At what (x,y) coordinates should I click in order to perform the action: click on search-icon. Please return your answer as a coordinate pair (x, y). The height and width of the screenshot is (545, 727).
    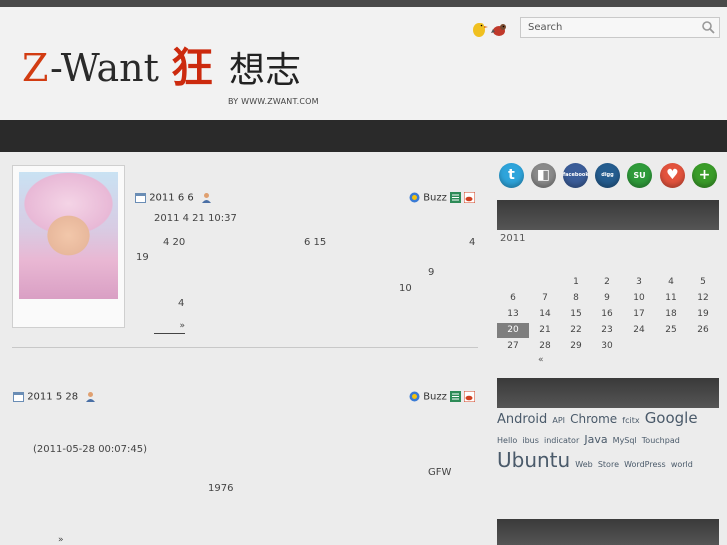
    Looking at the image, I should click on (708, 27).